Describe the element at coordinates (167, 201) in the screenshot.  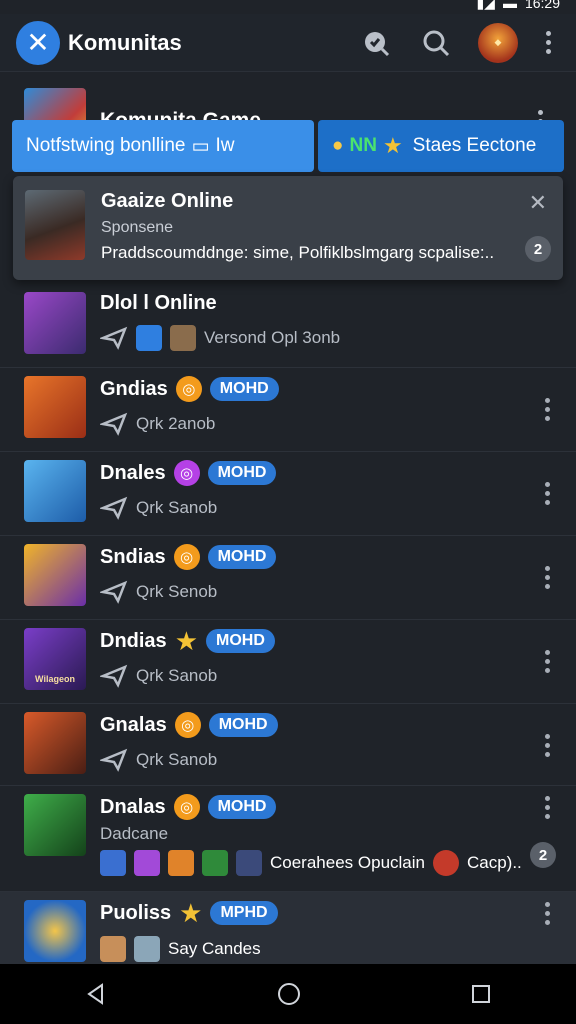
I see `sponsored-title: Gaaize Online` at that location.